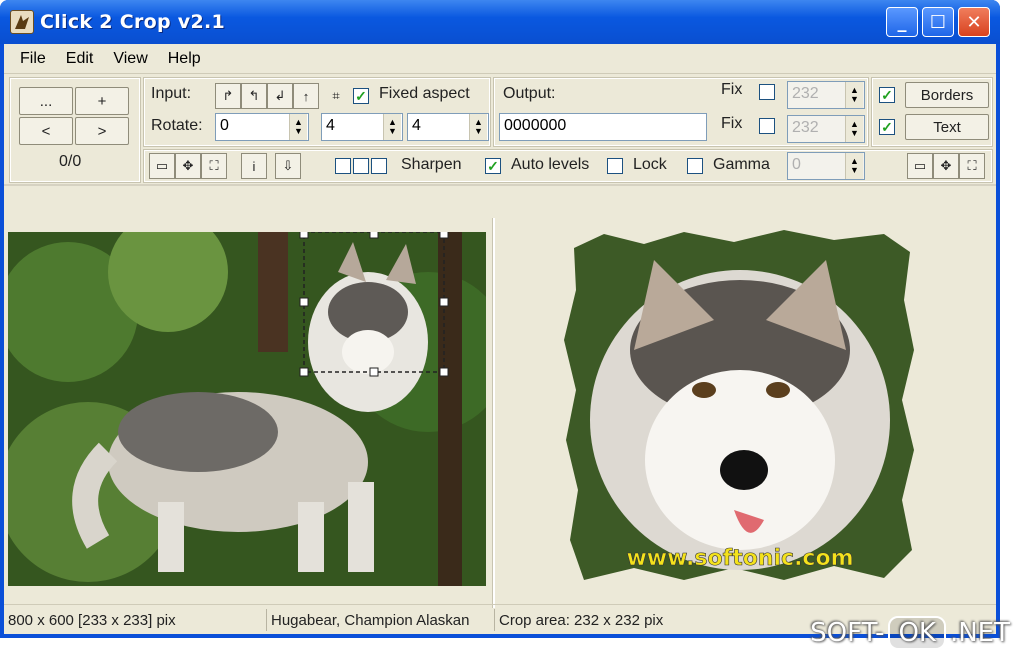 This screenshot has height=654, width=1020. Describe the element at coordinates (254, 166) in the screenshot. I see `info-icon: i` at that location.